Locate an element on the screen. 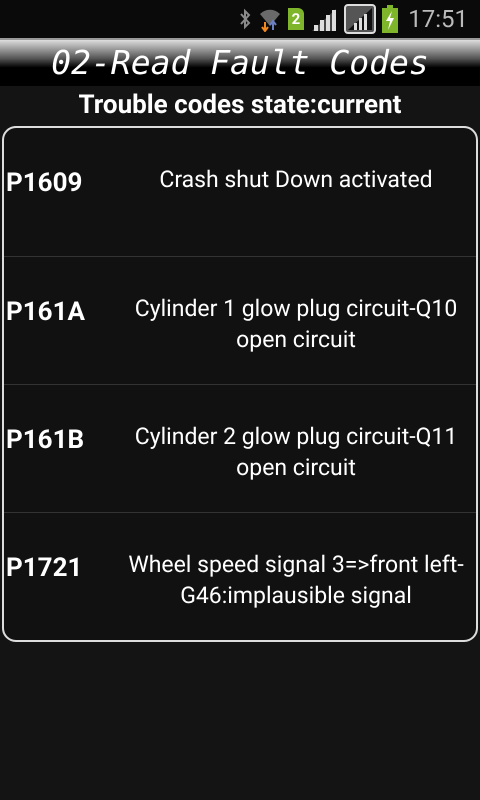  fault-description: Cylinder 2 glow plug circuit-Q11 open circuit is located at coordinates (296, 452).